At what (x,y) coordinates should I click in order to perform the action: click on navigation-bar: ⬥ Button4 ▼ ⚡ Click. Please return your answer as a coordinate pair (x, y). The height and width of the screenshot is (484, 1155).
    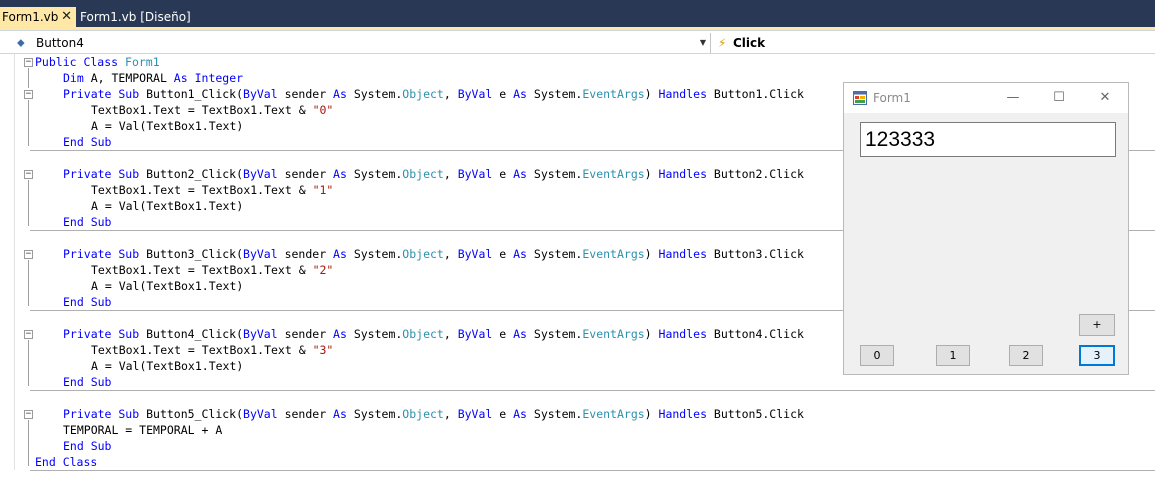
    Looking at the image, I should click on (577, 42).